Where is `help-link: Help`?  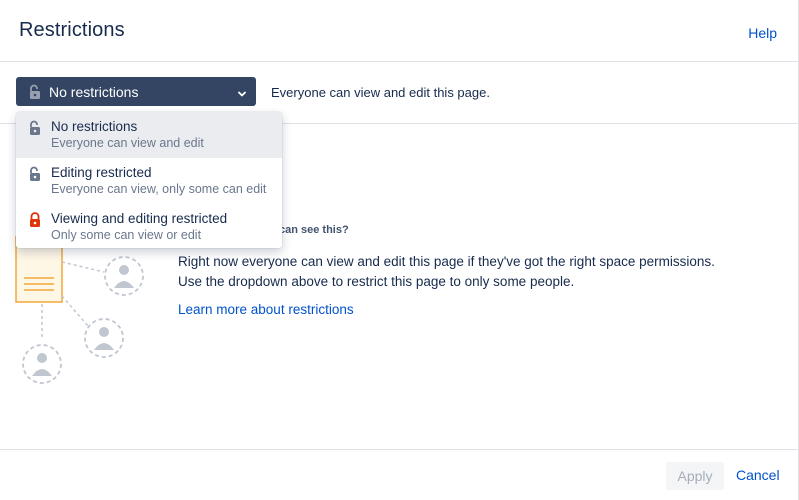
help-link: Help is located at coordinates (762, 33).